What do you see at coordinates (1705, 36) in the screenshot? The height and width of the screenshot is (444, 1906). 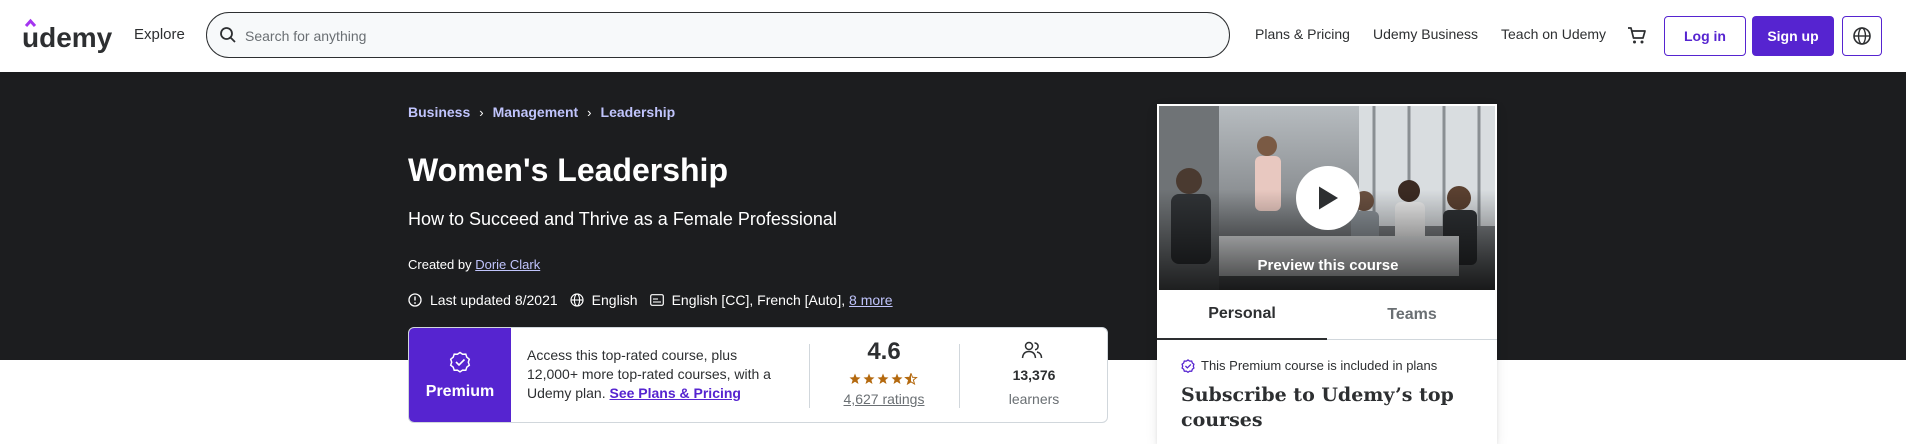 I see `login-button: Log in` at bounding box center [1705, 36].